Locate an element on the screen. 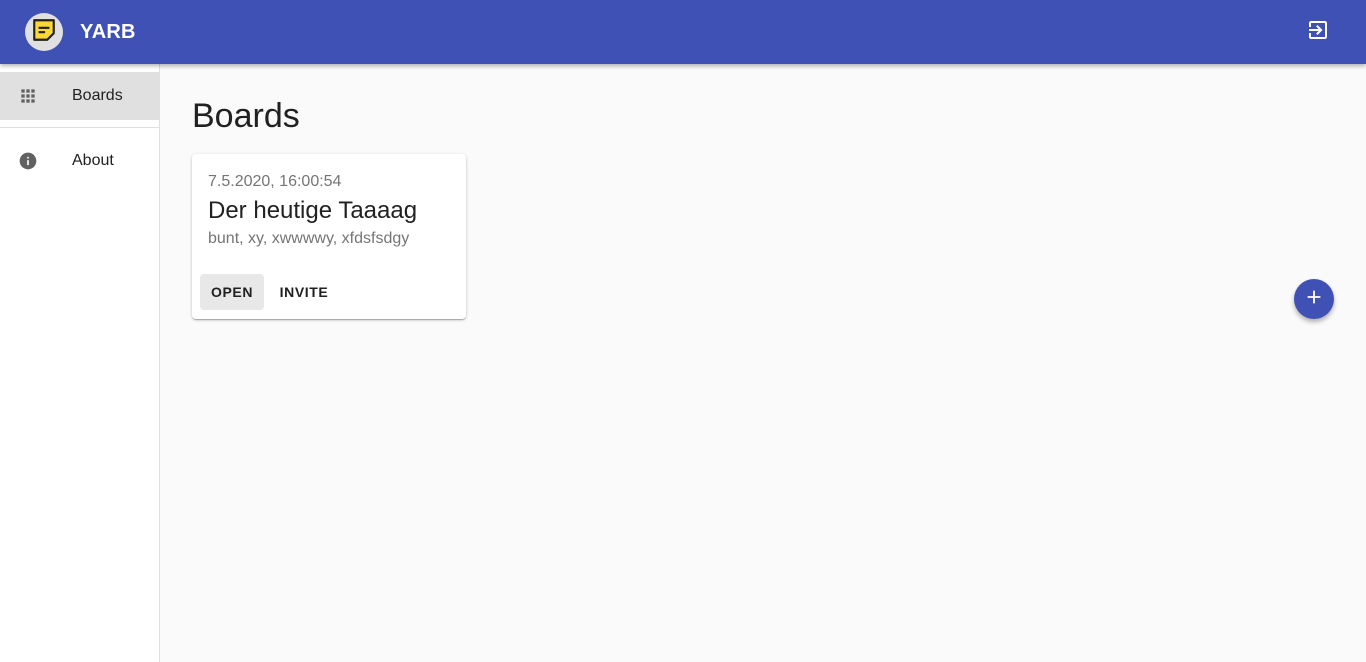  sidebar-item-label: About is located at coordinates (93, 160).